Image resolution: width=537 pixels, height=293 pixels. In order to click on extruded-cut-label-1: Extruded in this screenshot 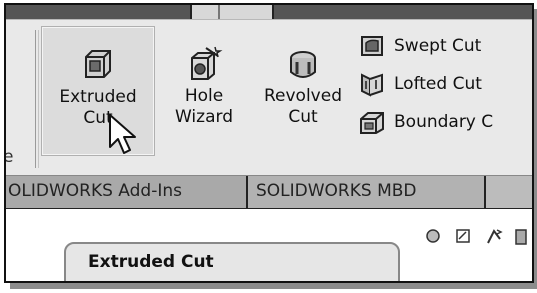, I will do `click(98, 97)`.